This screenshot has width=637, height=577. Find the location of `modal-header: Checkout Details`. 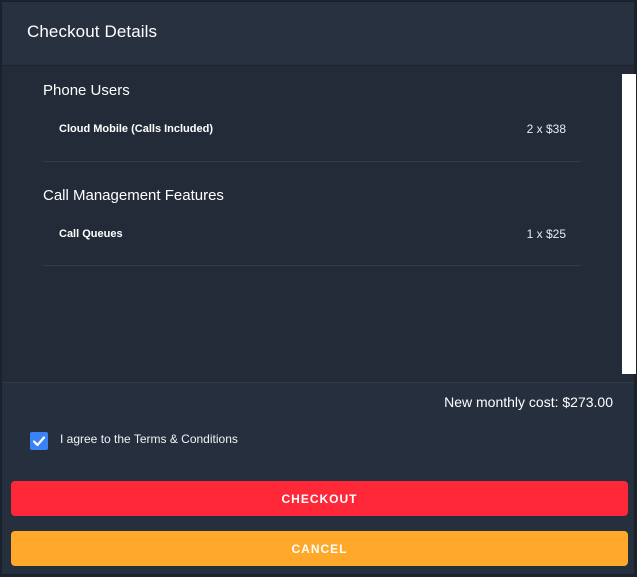

modal-header: Checkout Details is located at coordinates (318, 34).